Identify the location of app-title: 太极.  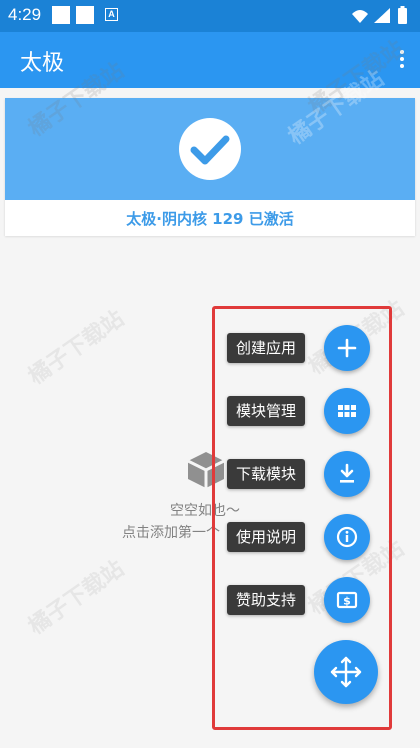
(42, 63).